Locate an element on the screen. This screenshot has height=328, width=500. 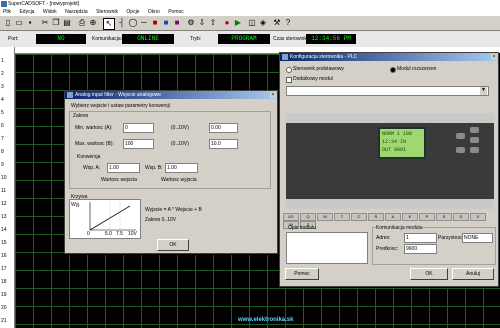
max-value-field: 100 is located at coordinates (138, 144).